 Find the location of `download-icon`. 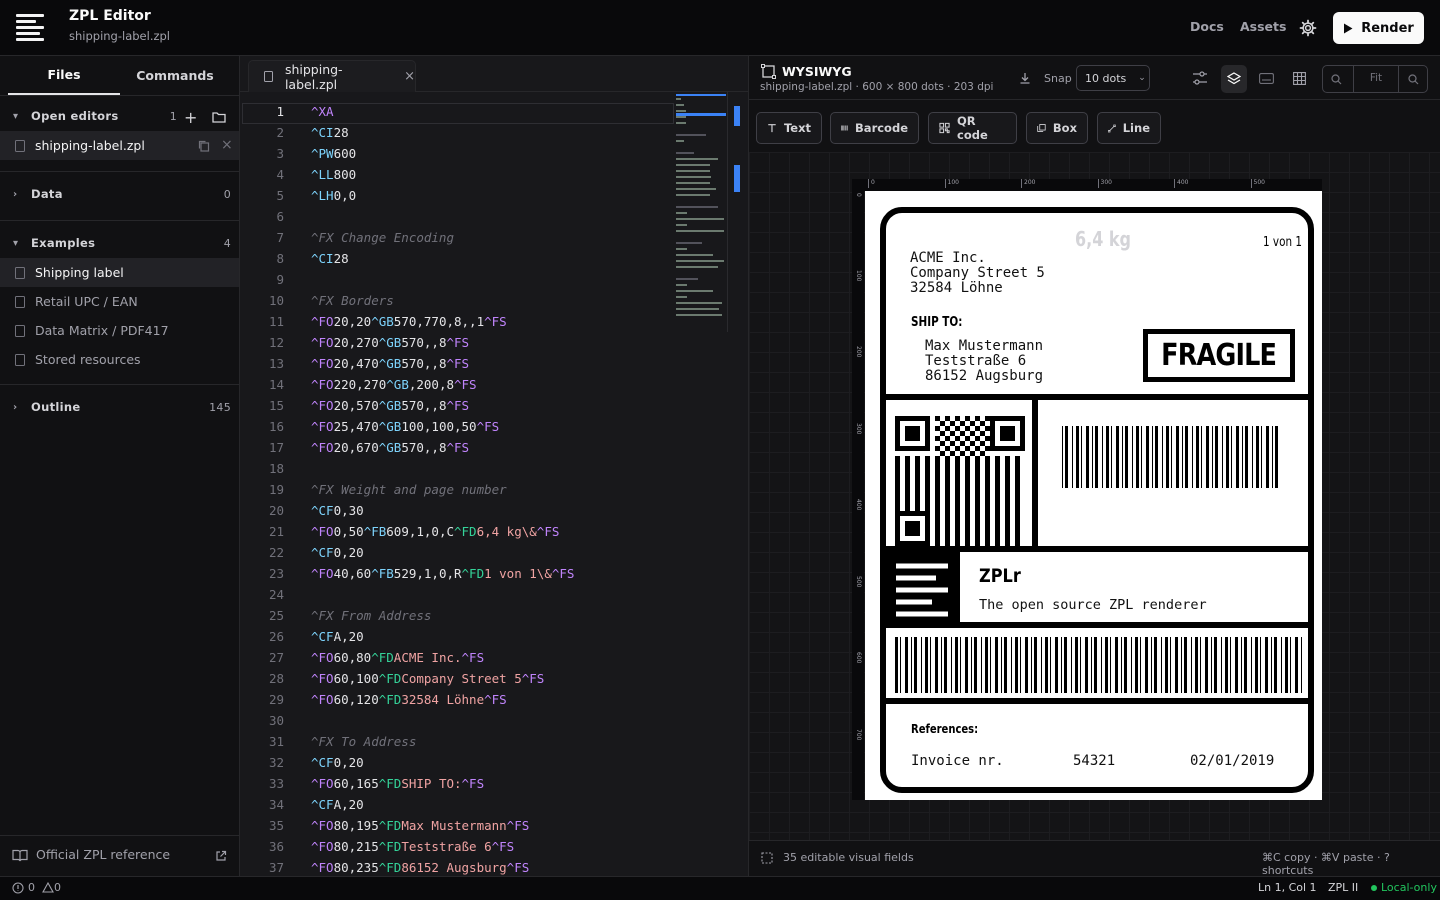

download-icon is located at coordinates (1025, 78).